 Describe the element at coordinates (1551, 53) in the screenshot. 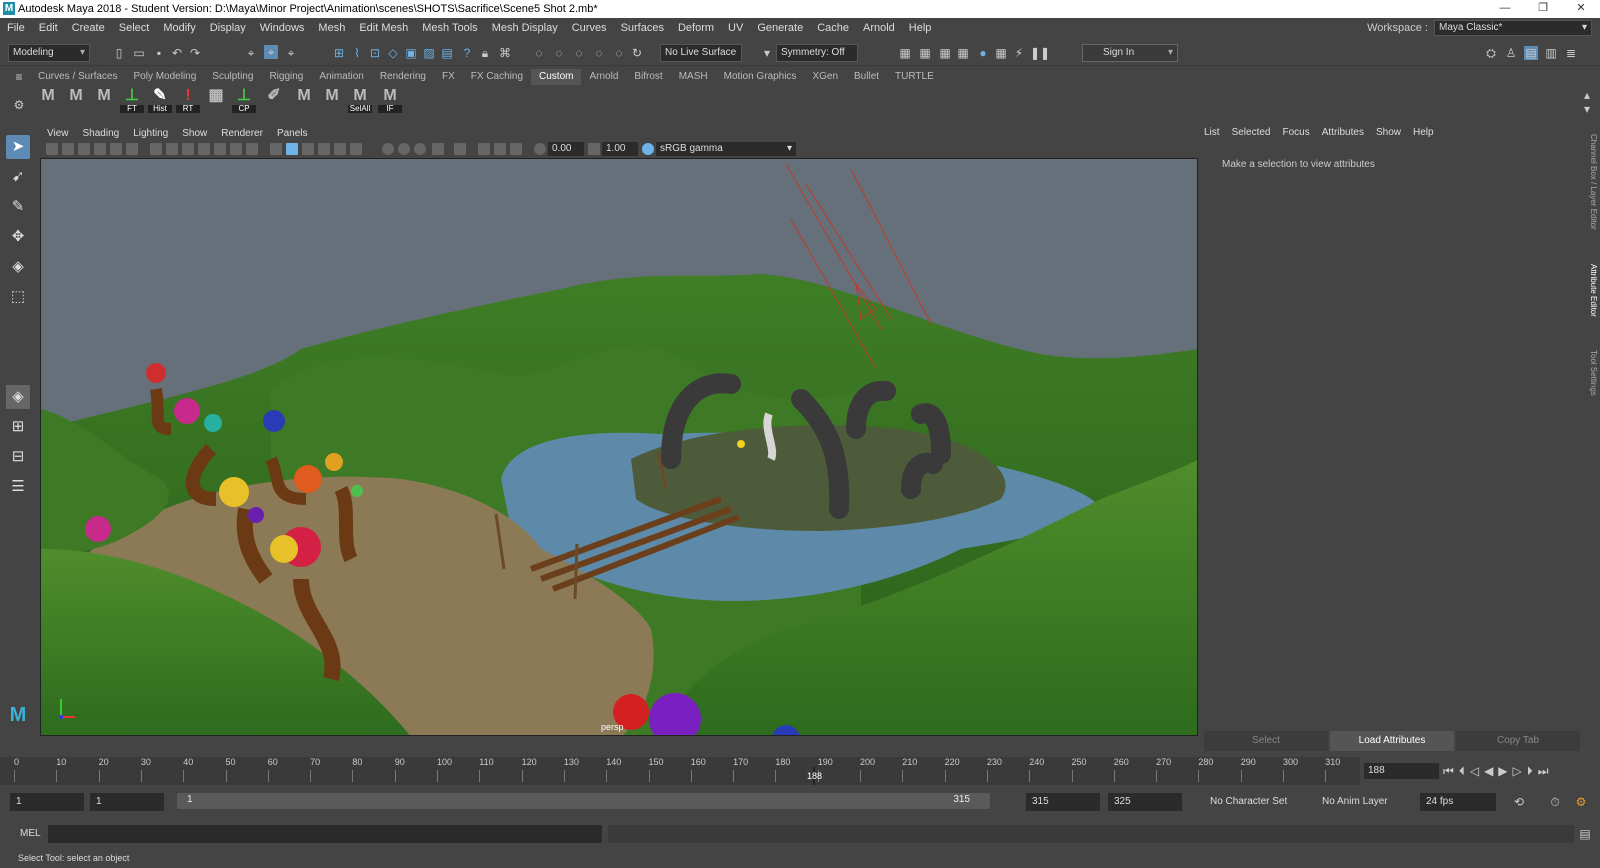

I see `tool-settings-toggle-icon: ▥` at that location.